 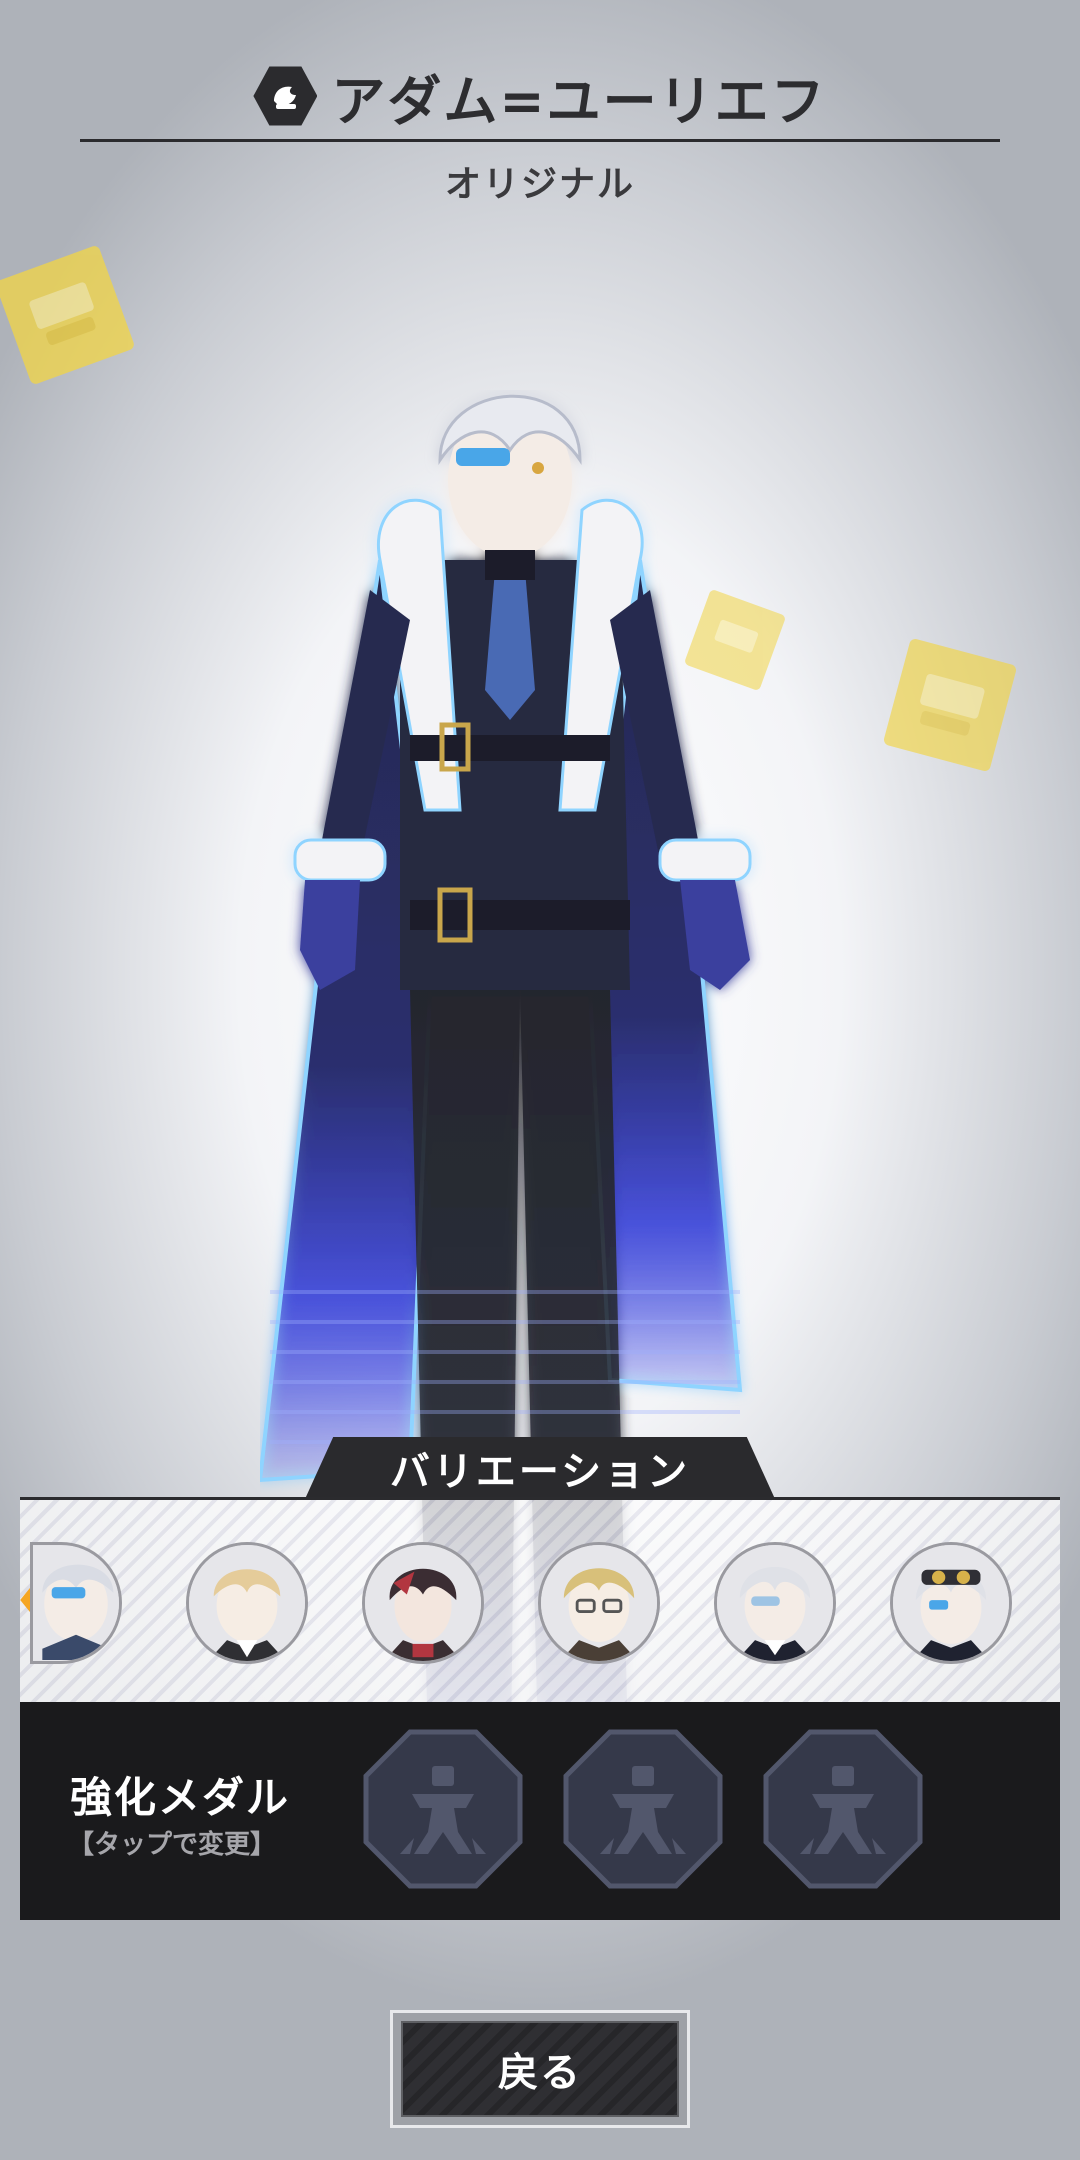 I want to click on medal-hint: 【タップで変更】, so click(x=172, y=1845).